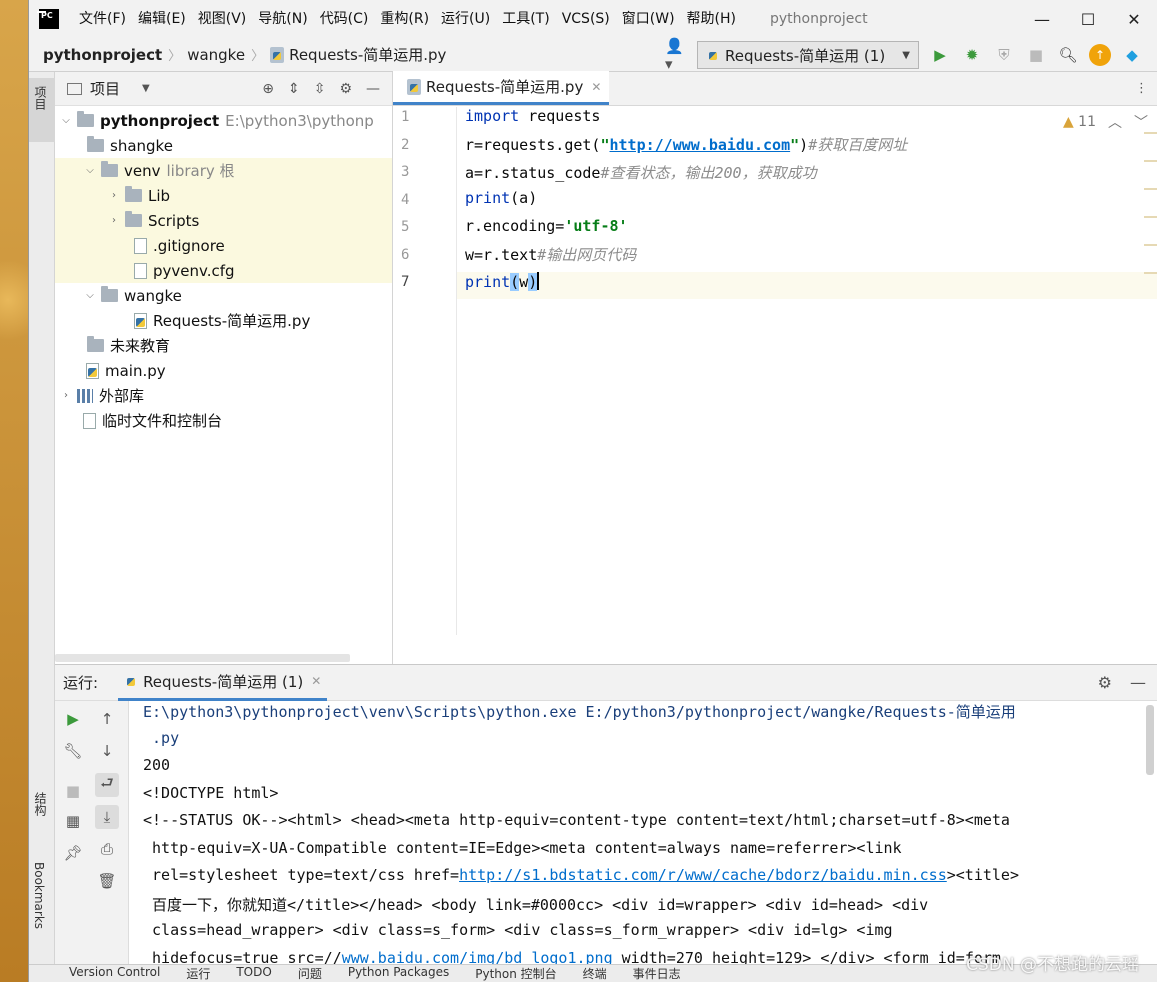  Describe the element at coordinates (586, 19) in the screenshot. I see `menu-vcs: VCS(S)` at that location.